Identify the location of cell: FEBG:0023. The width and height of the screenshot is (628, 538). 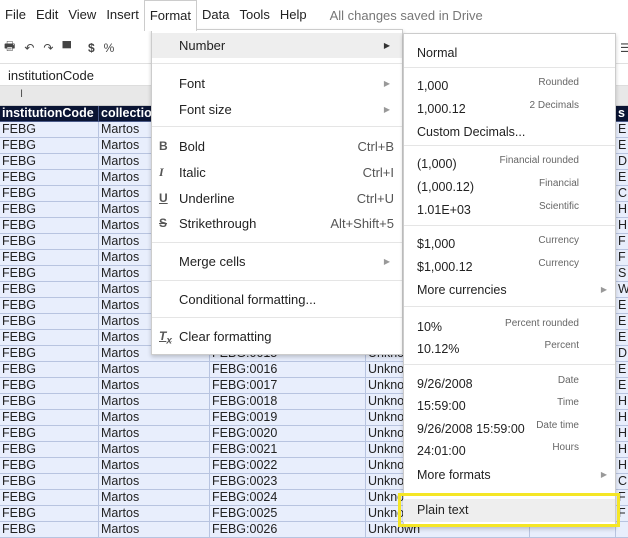
(288, 482).